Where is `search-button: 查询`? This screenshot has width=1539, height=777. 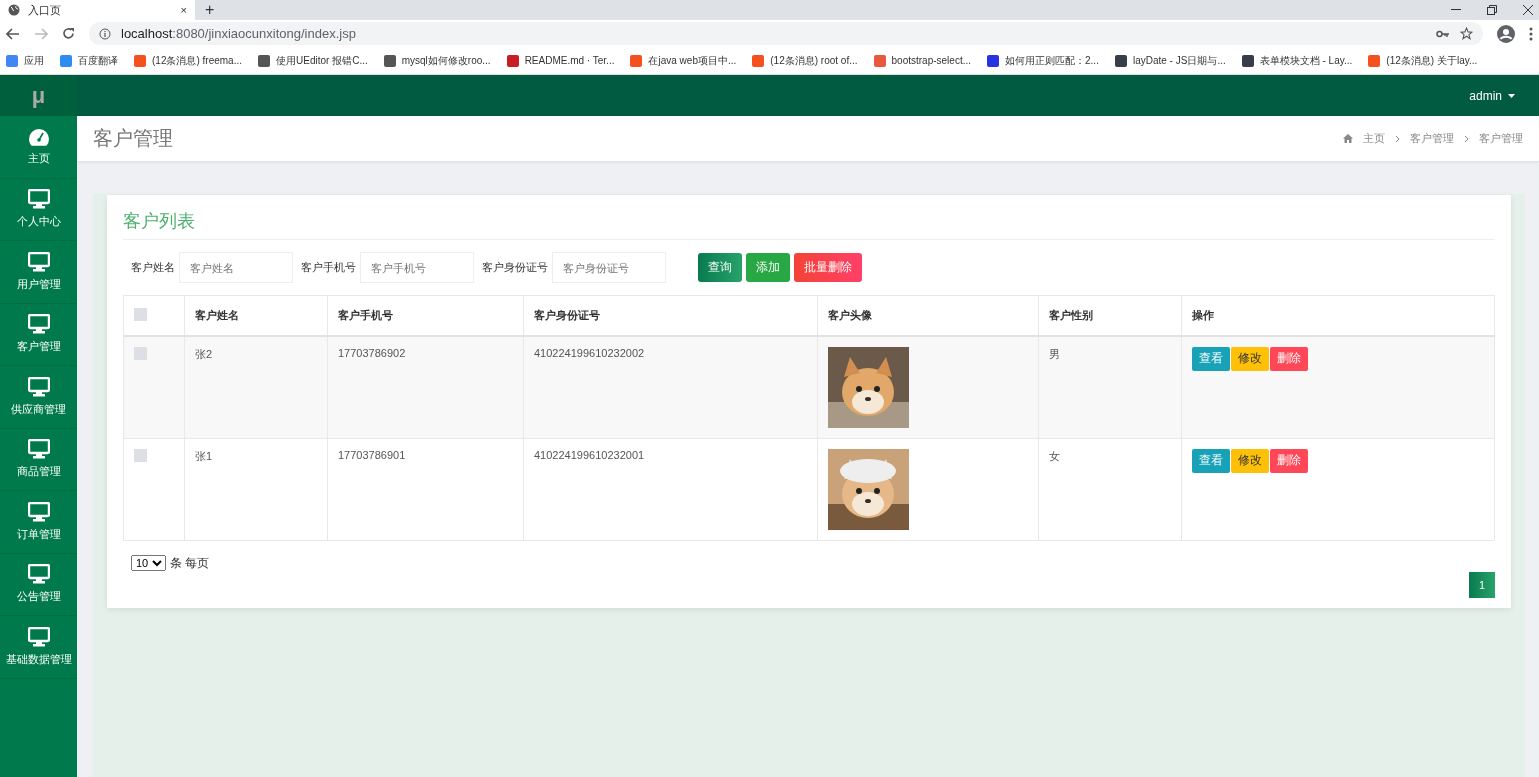 search-button: 查询 is located at coordinates (720, 267).